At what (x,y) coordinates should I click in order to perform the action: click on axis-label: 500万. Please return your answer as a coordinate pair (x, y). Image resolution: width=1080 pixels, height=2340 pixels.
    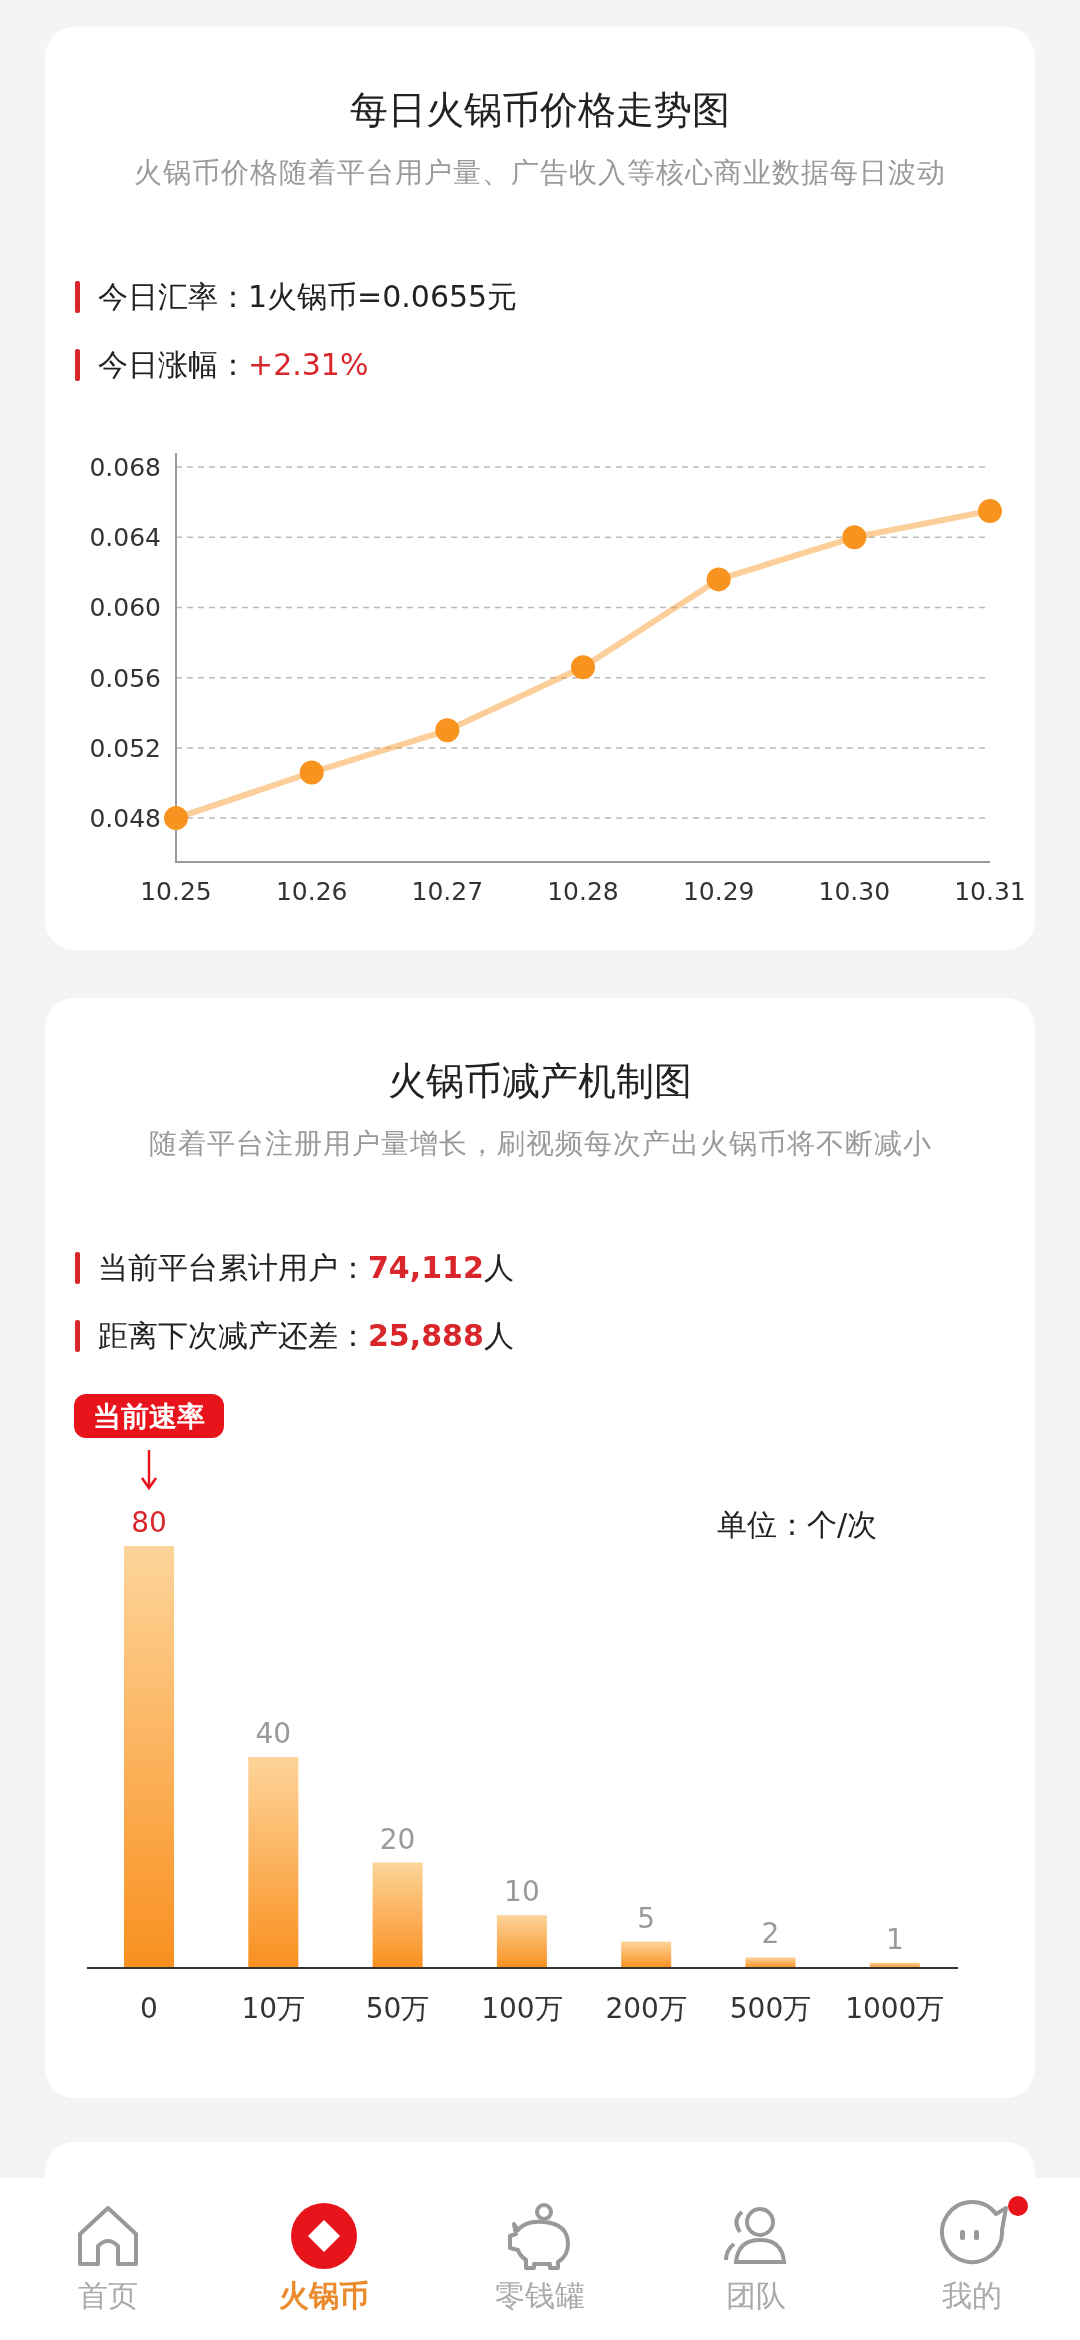
    Looking at the image, I should click on (770, 2008).